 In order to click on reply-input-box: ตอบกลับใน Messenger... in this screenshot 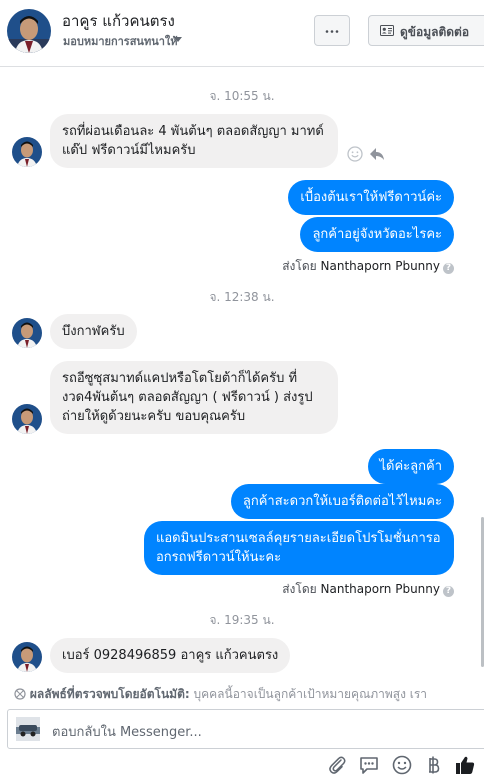, I will do `click(245, 729)`.